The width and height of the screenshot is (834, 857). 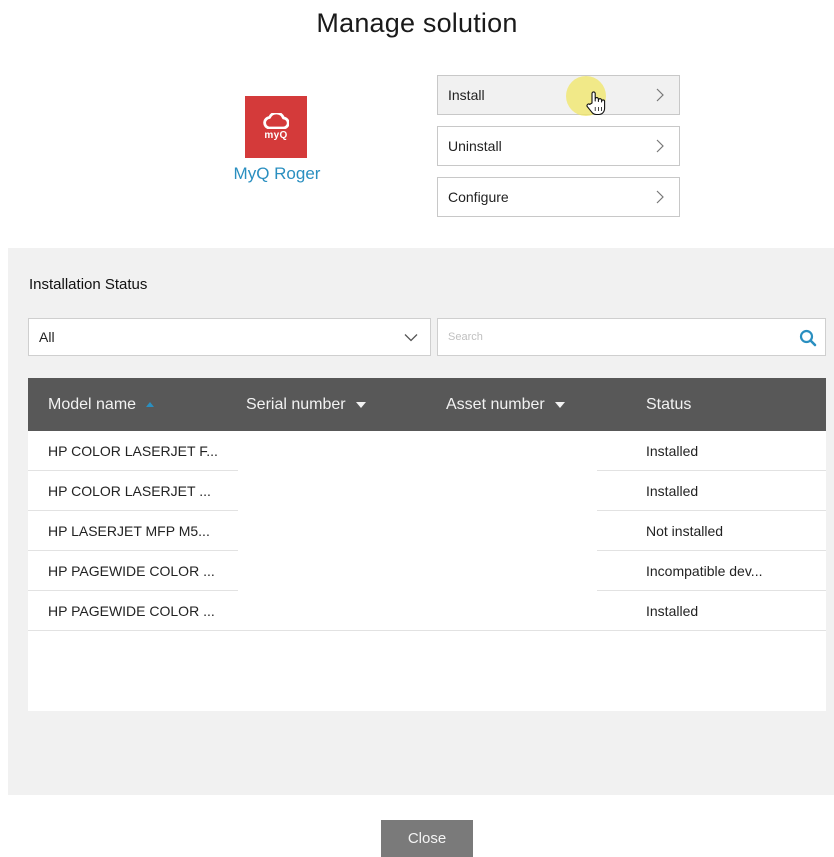 What do you see at coordinates (427, 451) in the screenshot?
I see `table-row: HP COLOR LASERJET F... Installed` at bounding box center [427, 451].